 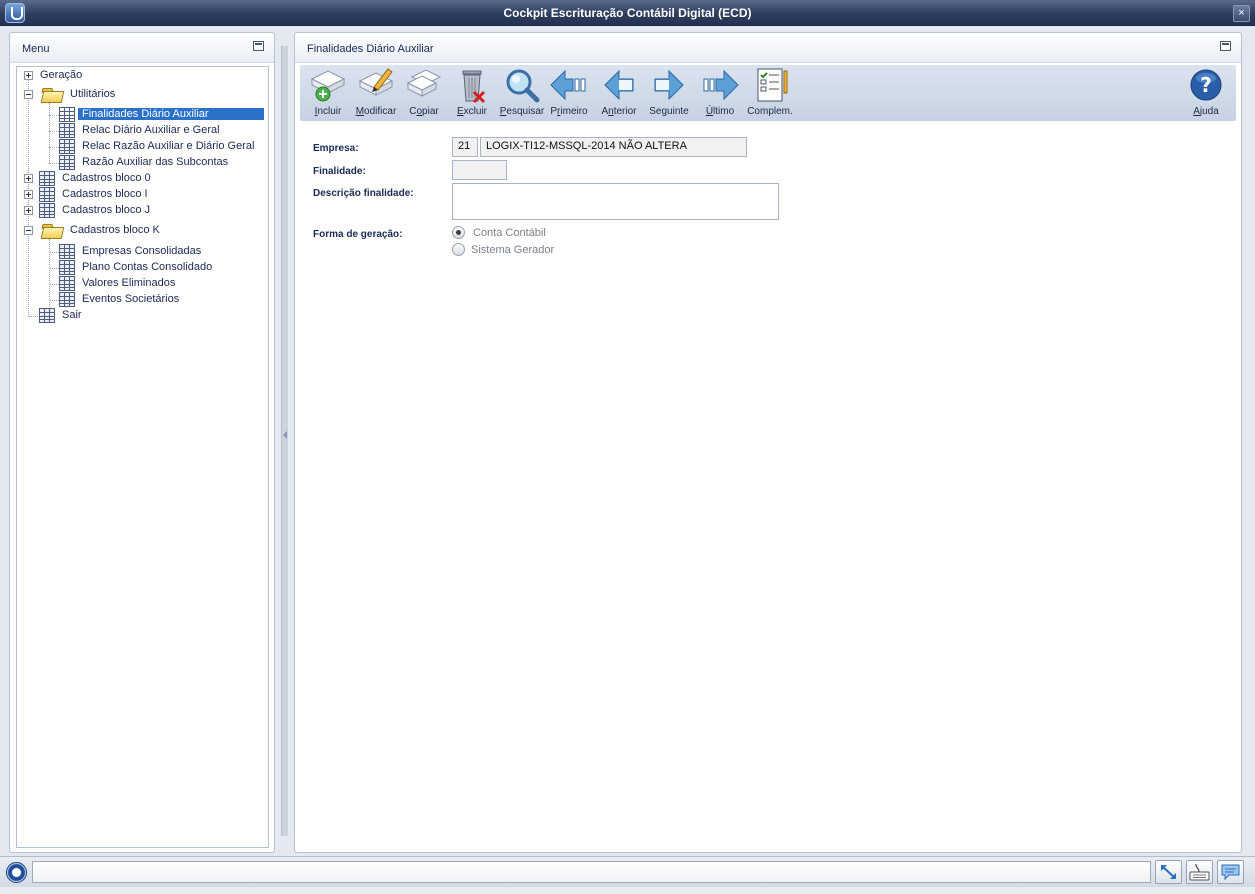 What do you see at coordinates (424, 83) in the screenshot?
I see `copy-pages-icon` at bounding box center [424, 83].